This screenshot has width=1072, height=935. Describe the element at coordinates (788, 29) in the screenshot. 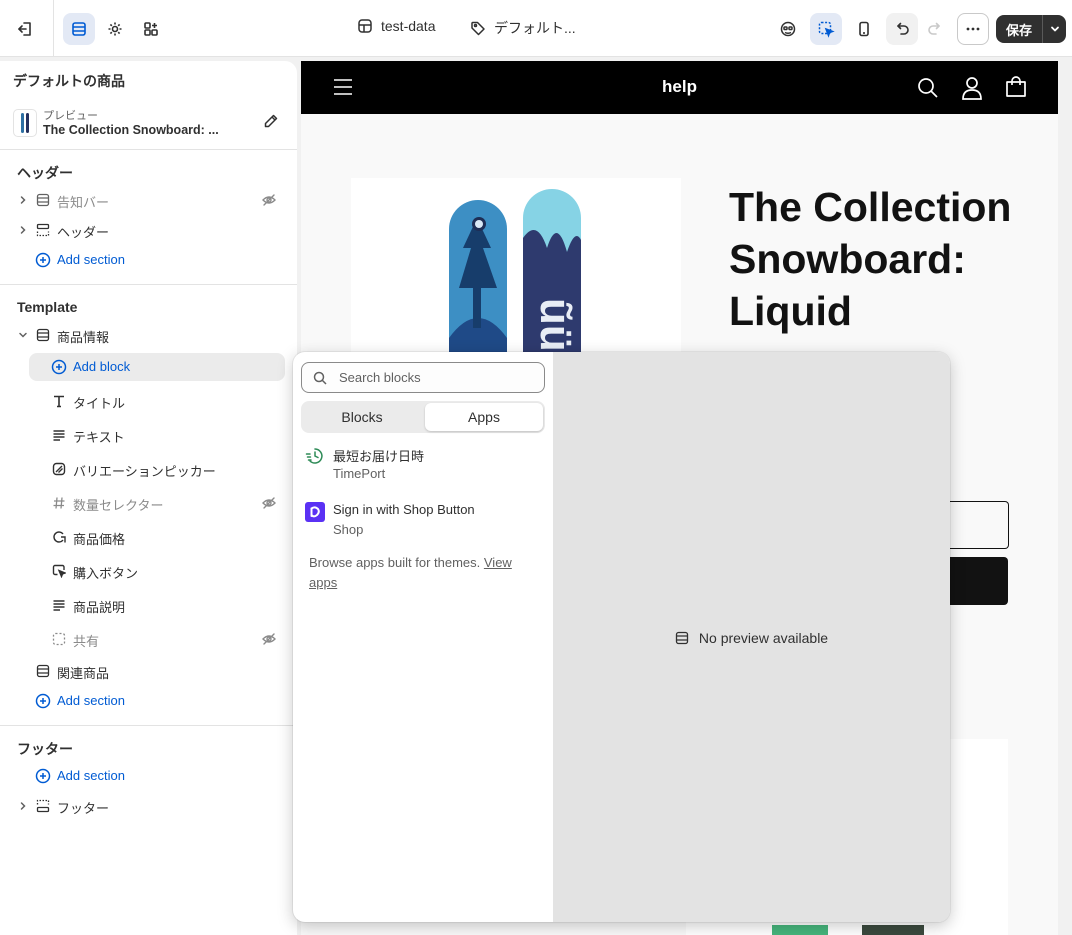

I see `inspector-button` at that location.